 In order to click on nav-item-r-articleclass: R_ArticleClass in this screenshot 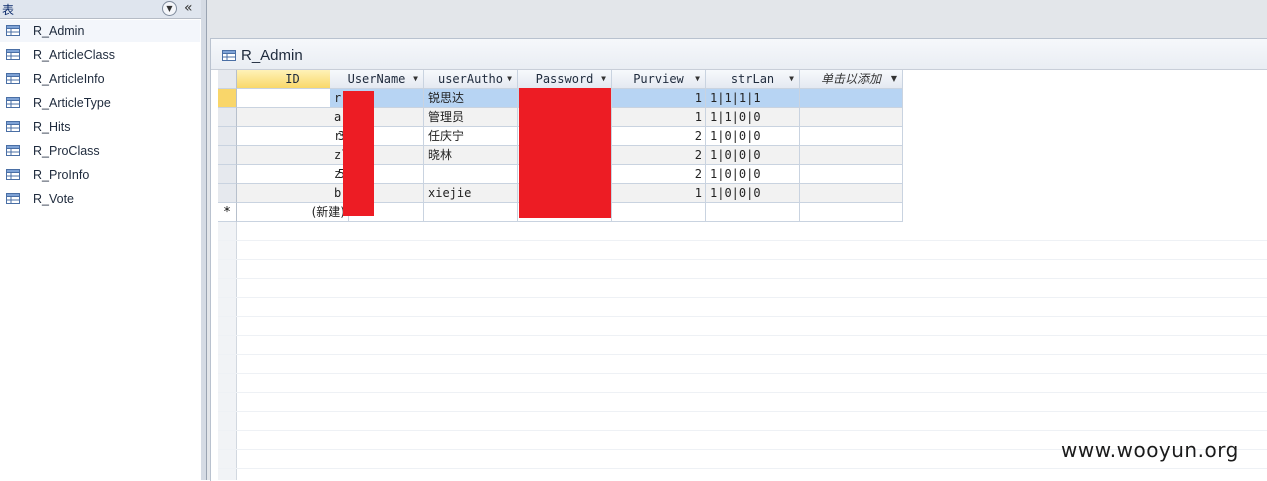, I will do `click(100, 55)`.